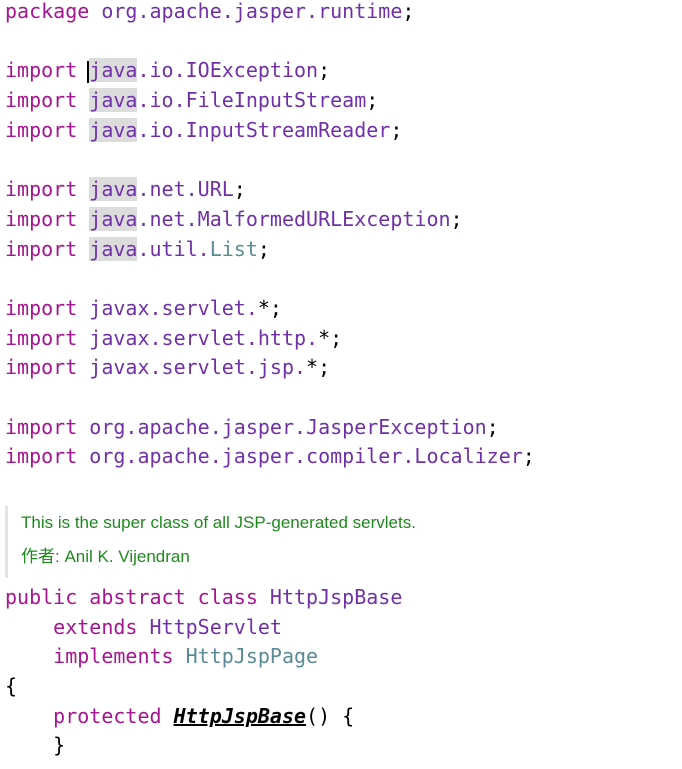  Describe the element at coordinates (185, 189) in the screenshot. I see `code-token: .net.URL` at that location.